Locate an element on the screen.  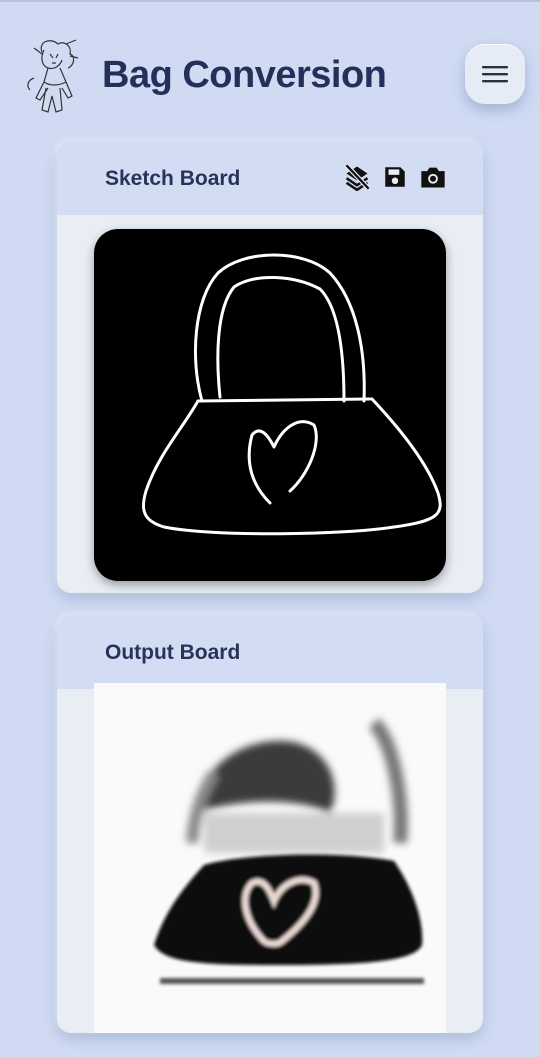
output-board-title: Output Board is located at coordinates (173, 652).